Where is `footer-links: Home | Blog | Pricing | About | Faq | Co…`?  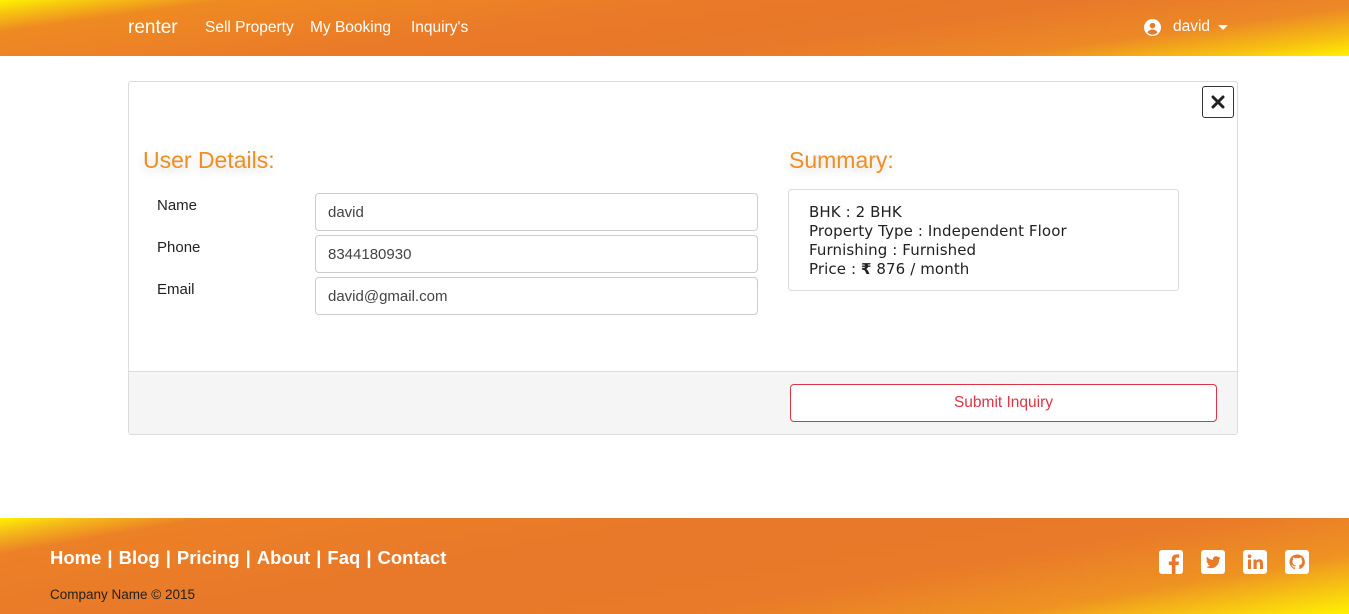 footer-links: Home | Blog | Pricing | About | Faq | Co… is located at coordinates (248, 558).